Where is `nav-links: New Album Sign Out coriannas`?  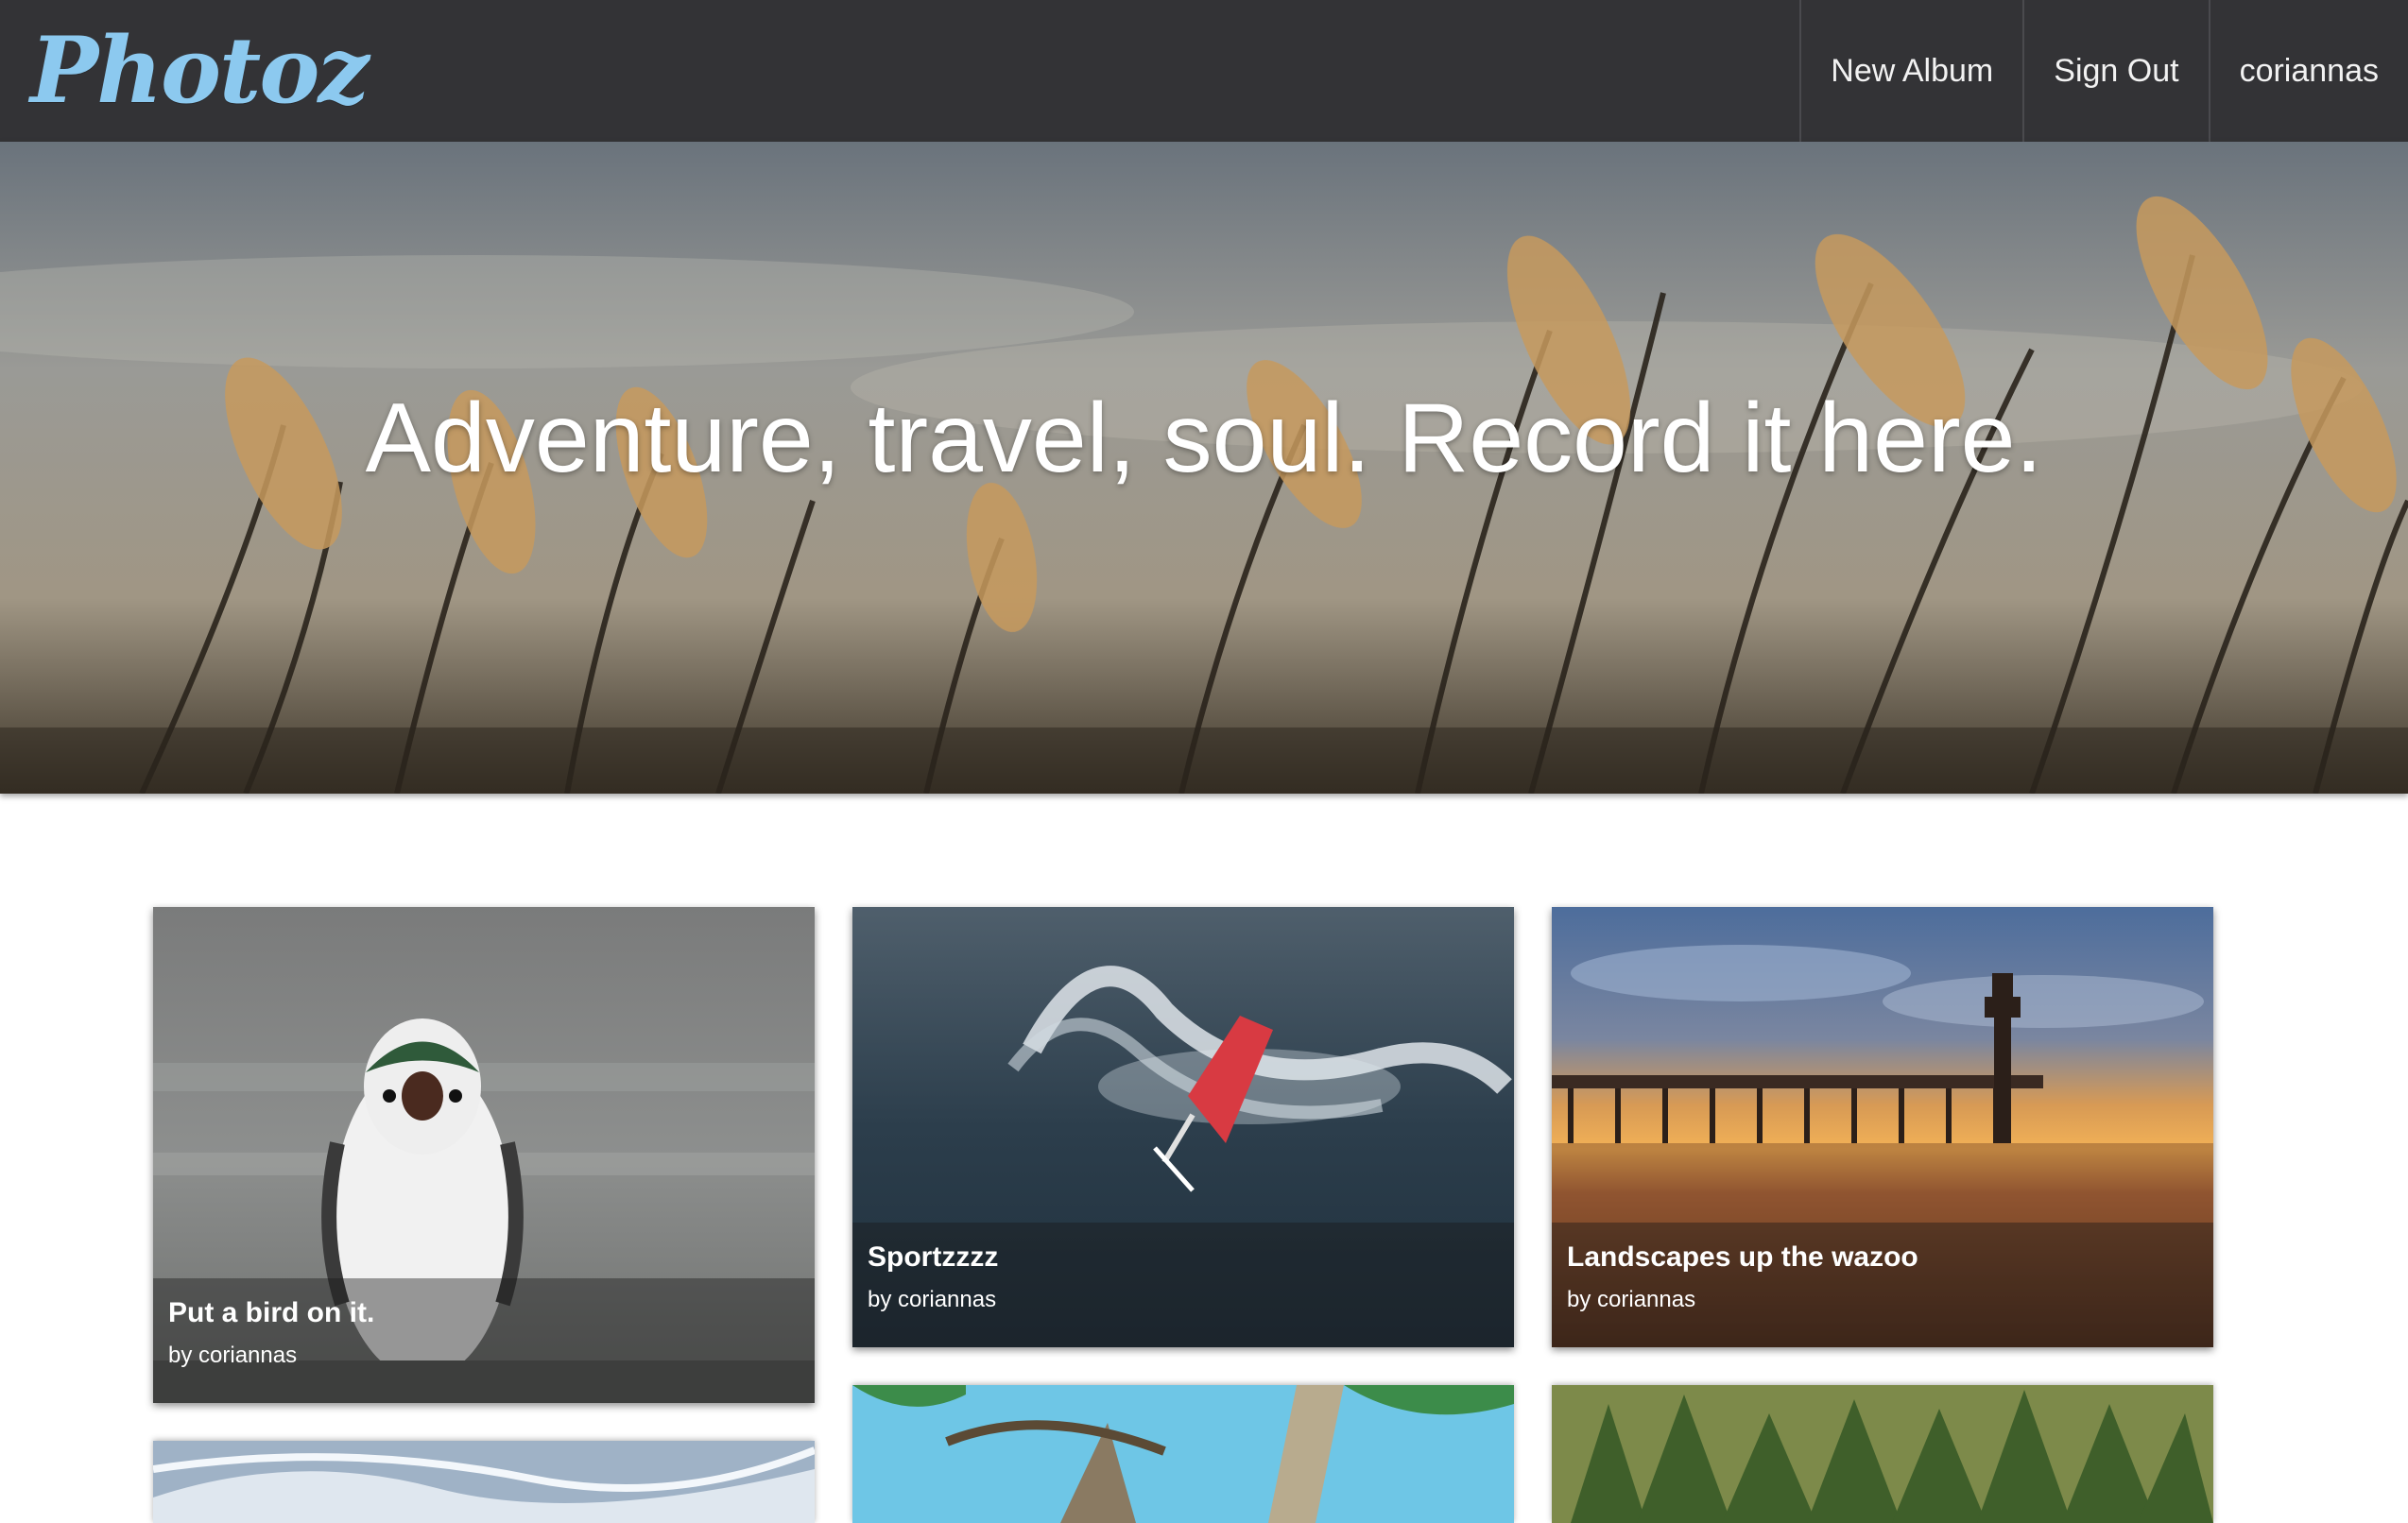
nav-links: New Album Sign Out coriannas is located at coordinates (2104, 71).